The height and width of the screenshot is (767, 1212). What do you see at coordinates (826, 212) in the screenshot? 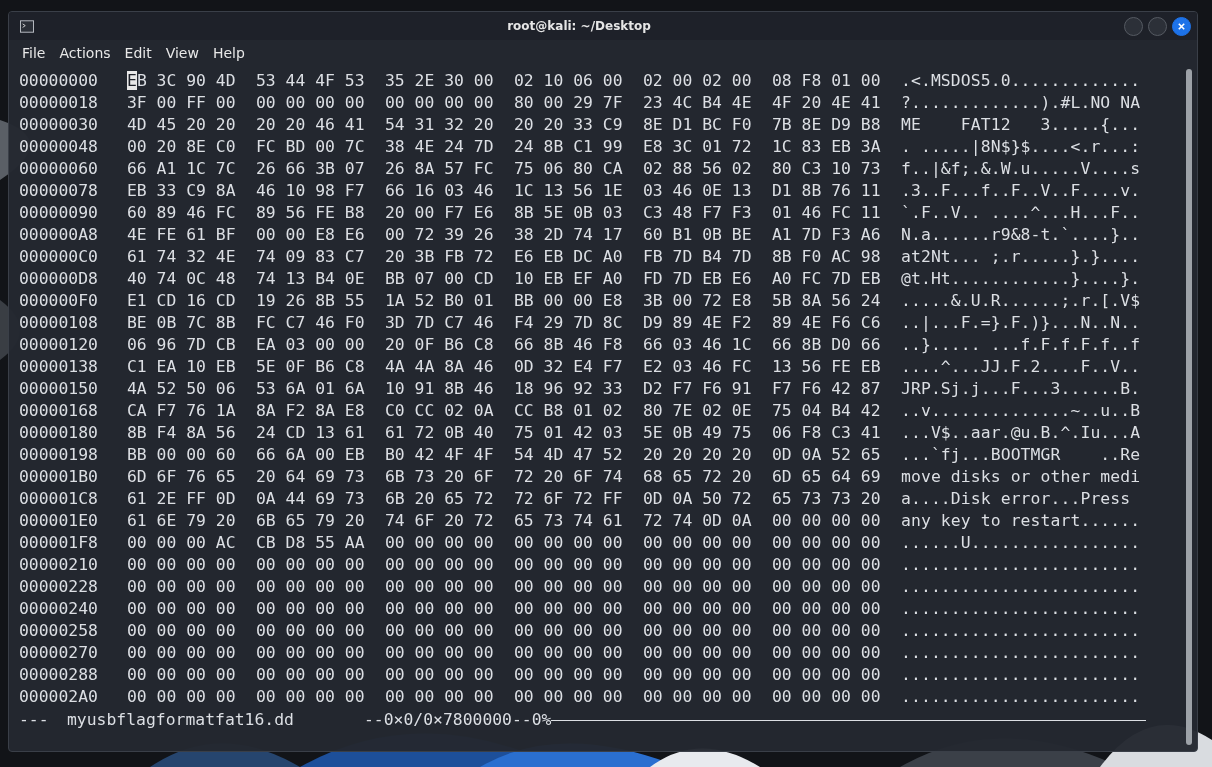
I see `hex-bytes: 01 46 FC 11` at bounding box center [826, 212].